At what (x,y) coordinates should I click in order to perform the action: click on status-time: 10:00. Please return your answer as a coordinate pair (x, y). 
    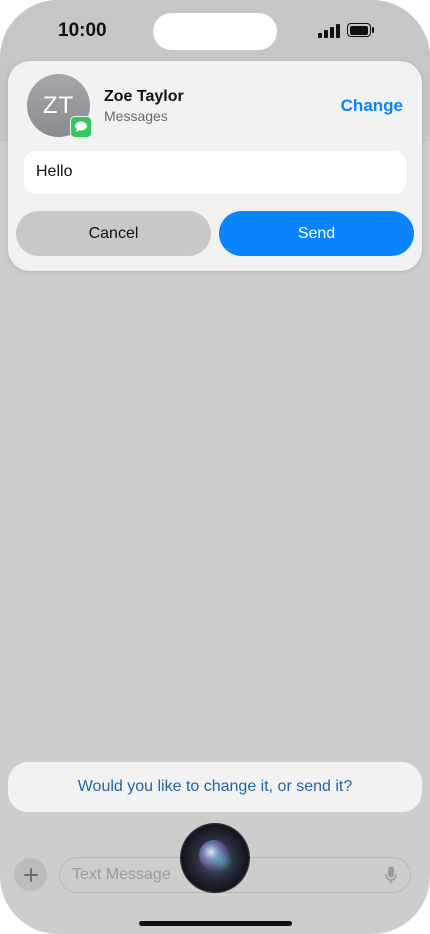
    Looking at the image, I should click on (82, 30).